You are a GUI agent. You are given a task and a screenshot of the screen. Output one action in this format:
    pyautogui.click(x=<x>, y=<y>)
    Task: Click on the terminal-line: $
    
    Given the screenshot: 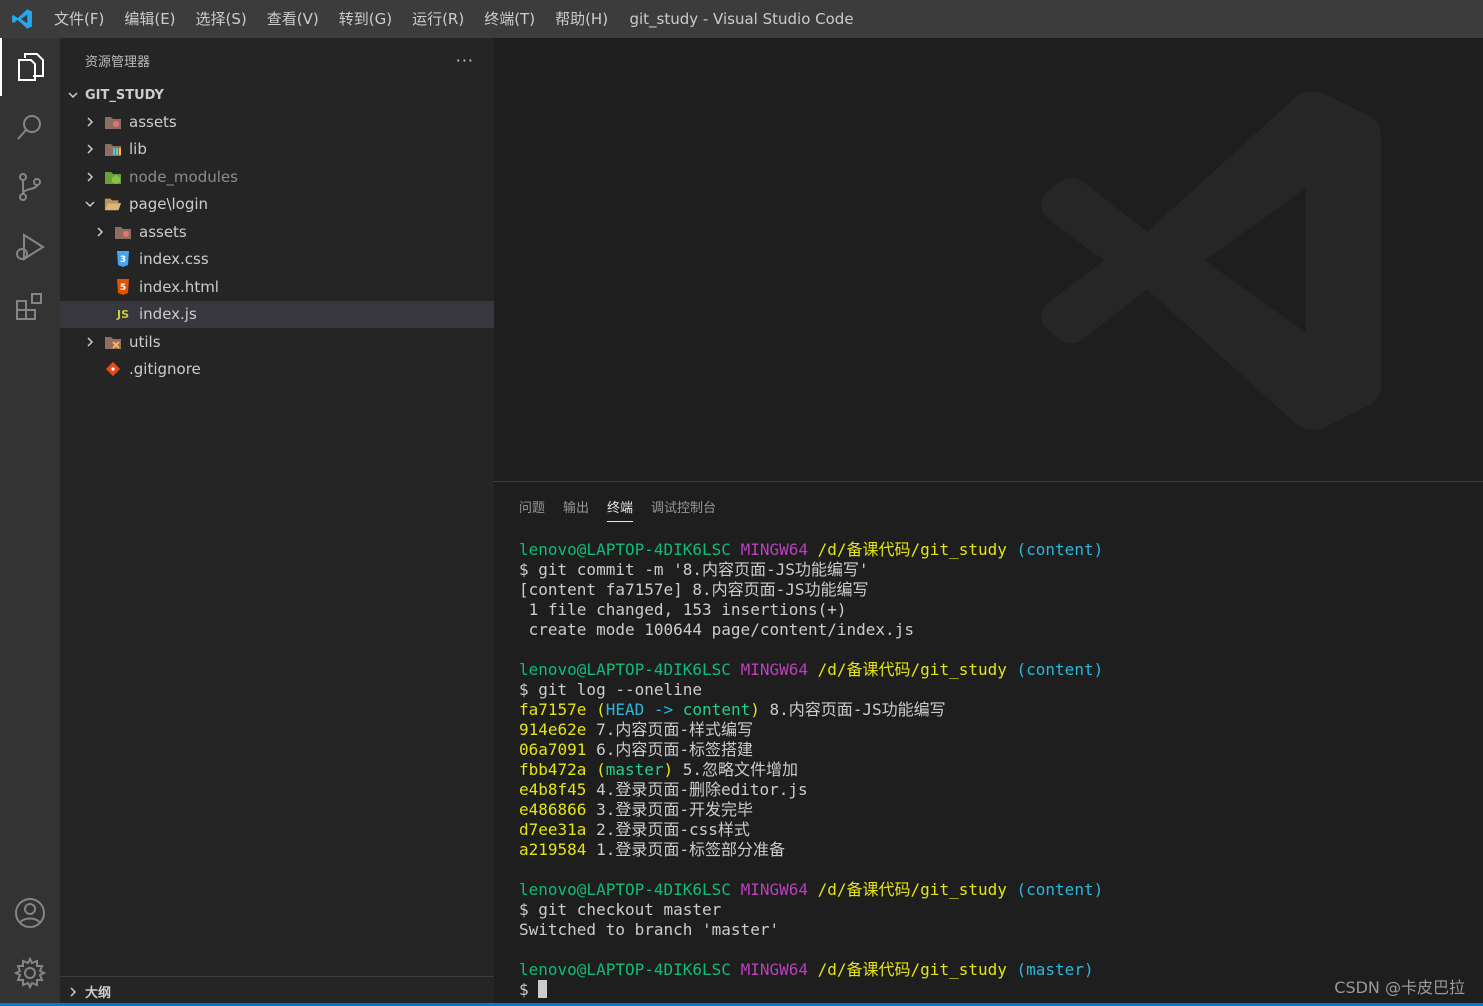 What is the action you would take?
    pyautogui.click(x=811, y=990)
    